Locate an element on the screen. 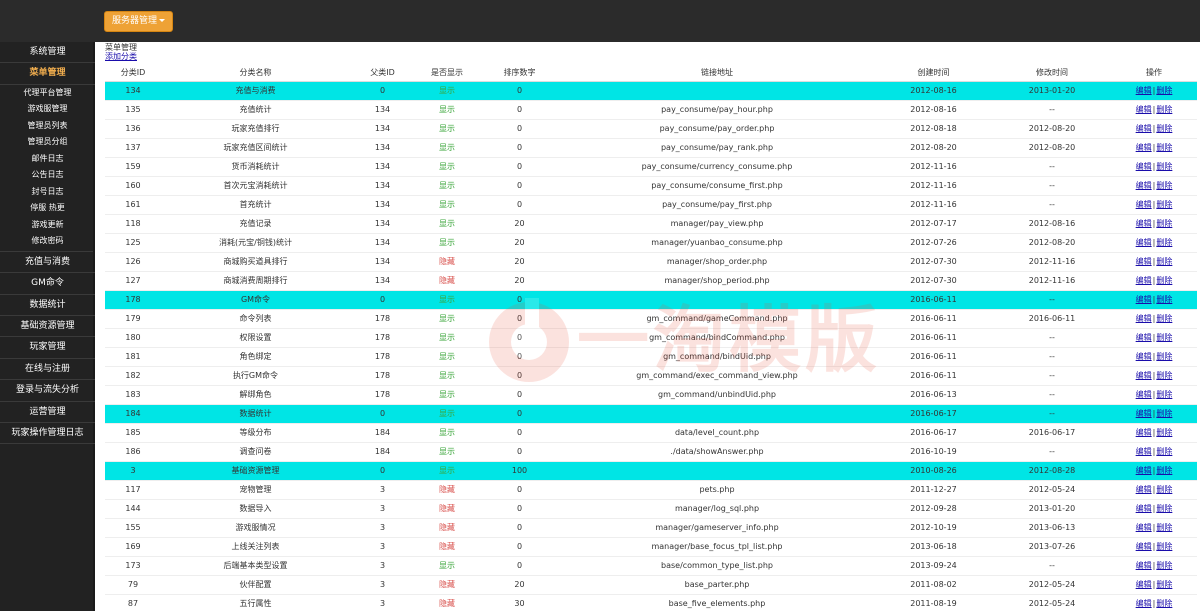 The width and height of the screenshot is (1200, 611). sidebar-subitem: 修改密码 is located at coordinates (47, 241).